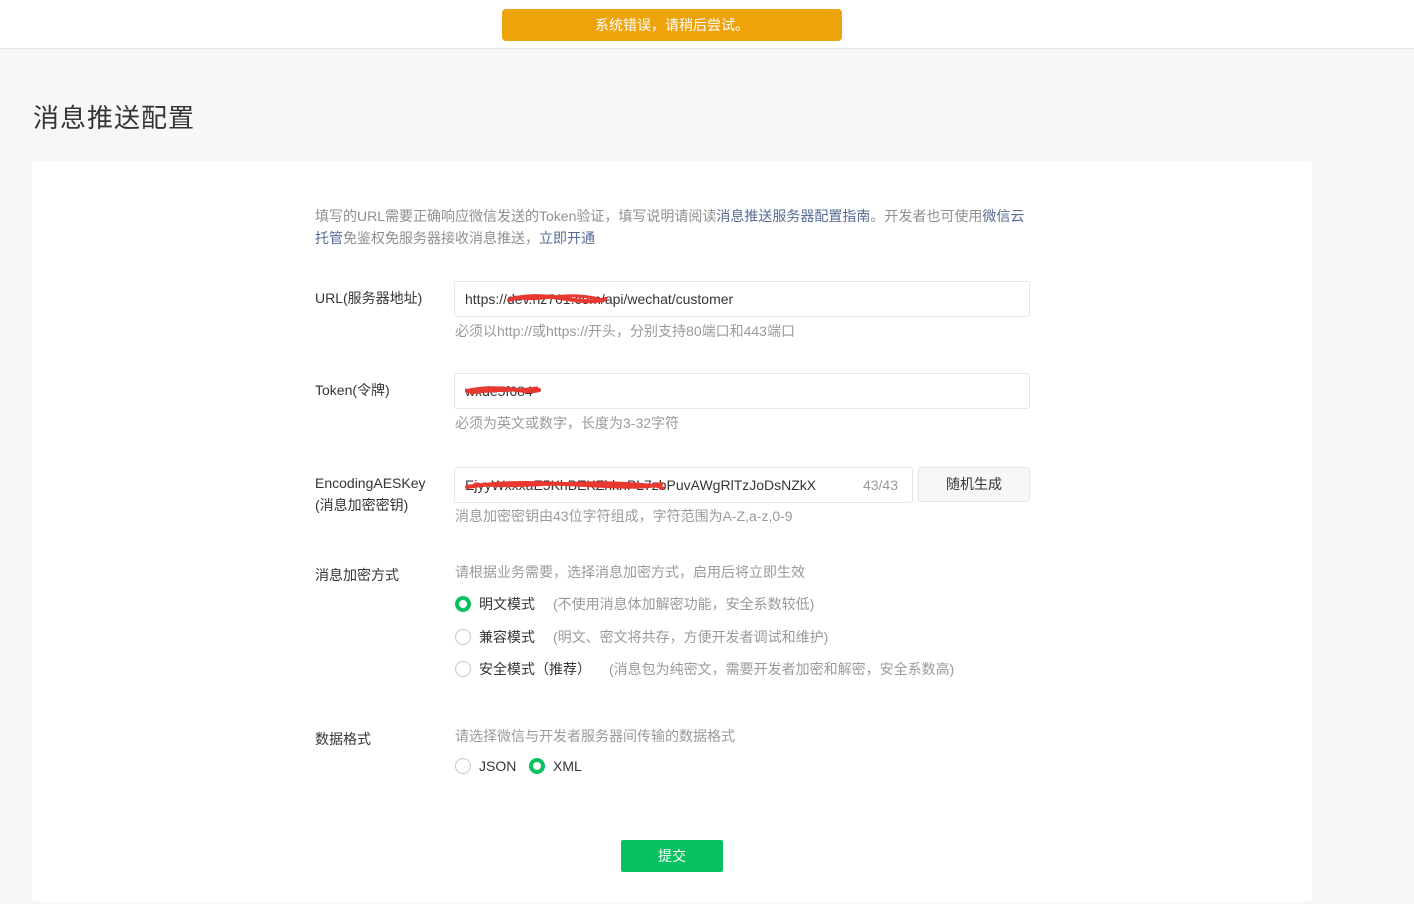  Describe the element at coordinates (567, 423) in the screenshot. I see `token-hint: 必须为英文或数字，长度为3-32字符` at that location.